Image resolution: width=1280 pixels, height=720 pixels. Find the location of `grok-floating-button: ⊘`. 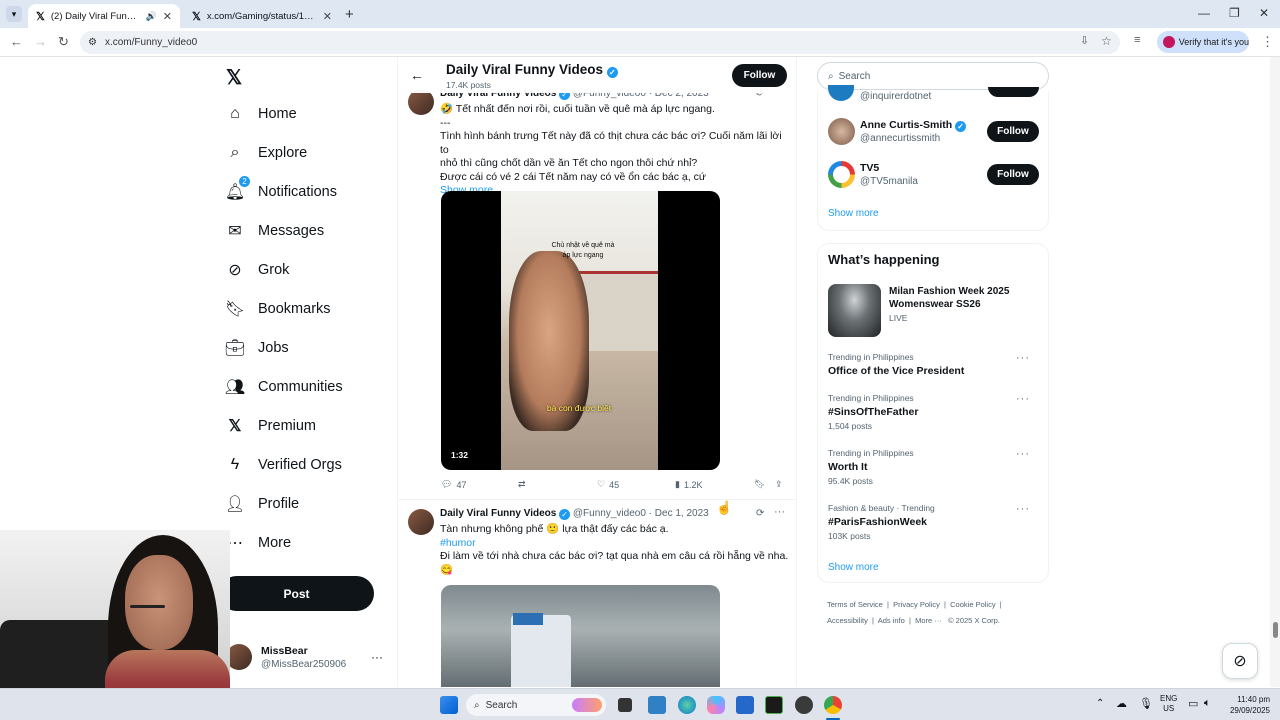

grok-floating-button: ⊘ is located at coordinates (1240, 661).